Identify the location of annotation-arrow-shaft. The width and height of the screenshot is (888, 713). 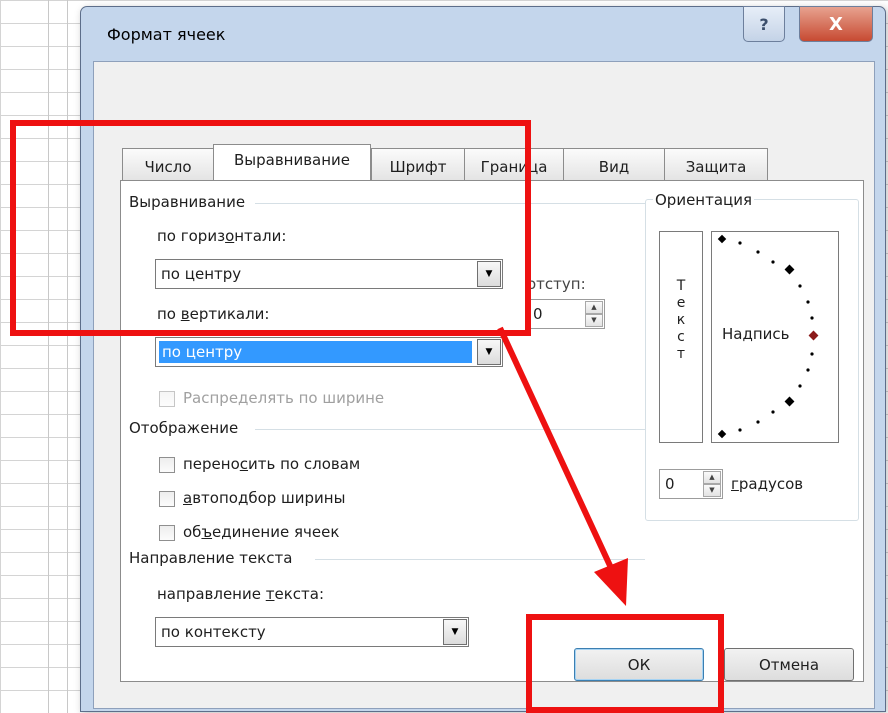
(556, 449).